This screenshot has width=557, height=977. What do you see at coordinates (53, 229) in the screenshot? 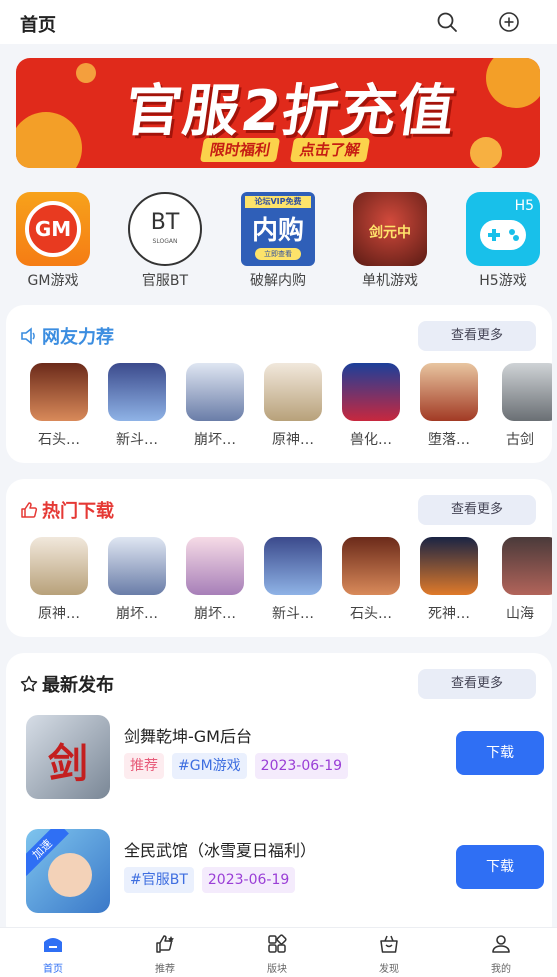
I see `gm-game-icon: GM` at bounding box center [53, 229].